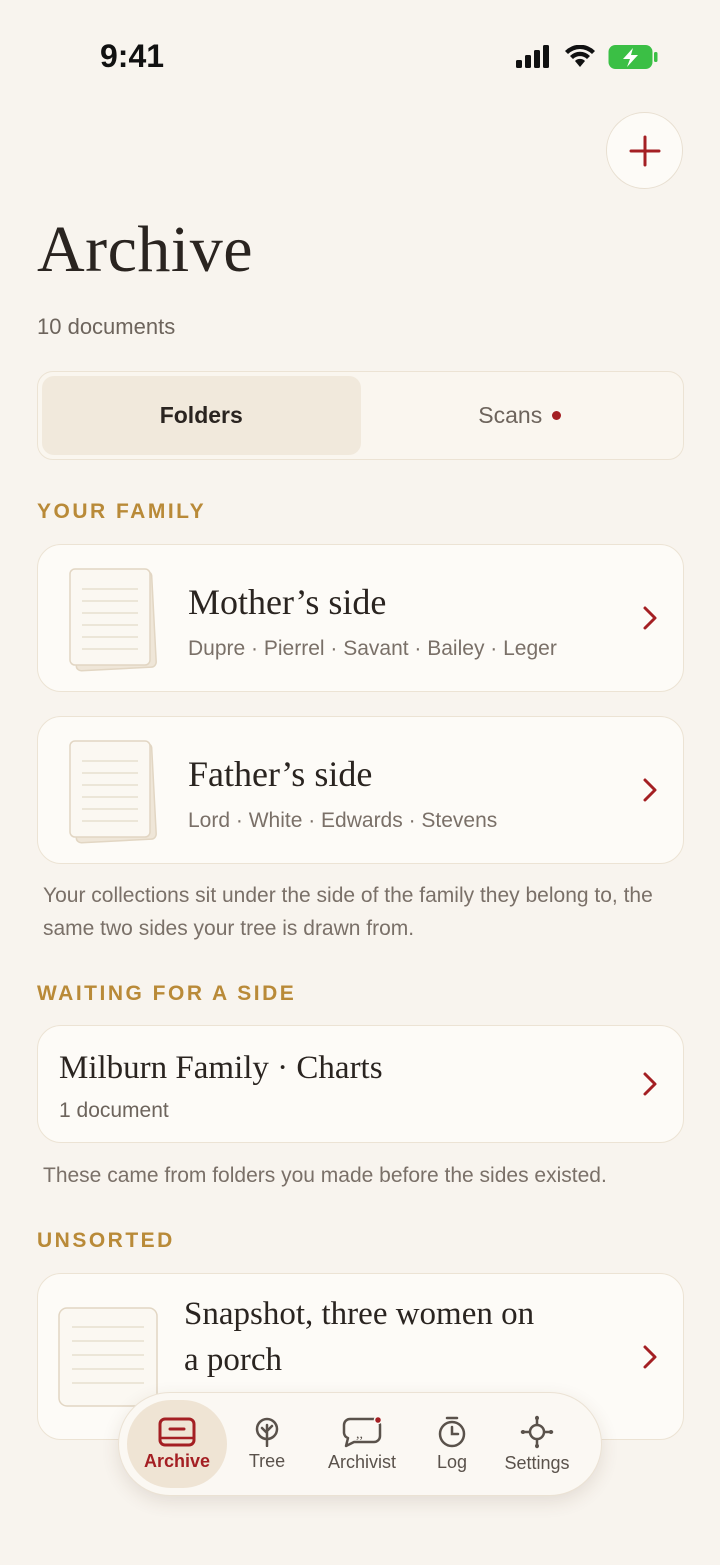 The width and height of the screenshot is (720, 1565). Describe the element at coordinates (343, 820) in the screenshot. I see `card-surnames: Lord · White · Edwards · Stevens` at that location.